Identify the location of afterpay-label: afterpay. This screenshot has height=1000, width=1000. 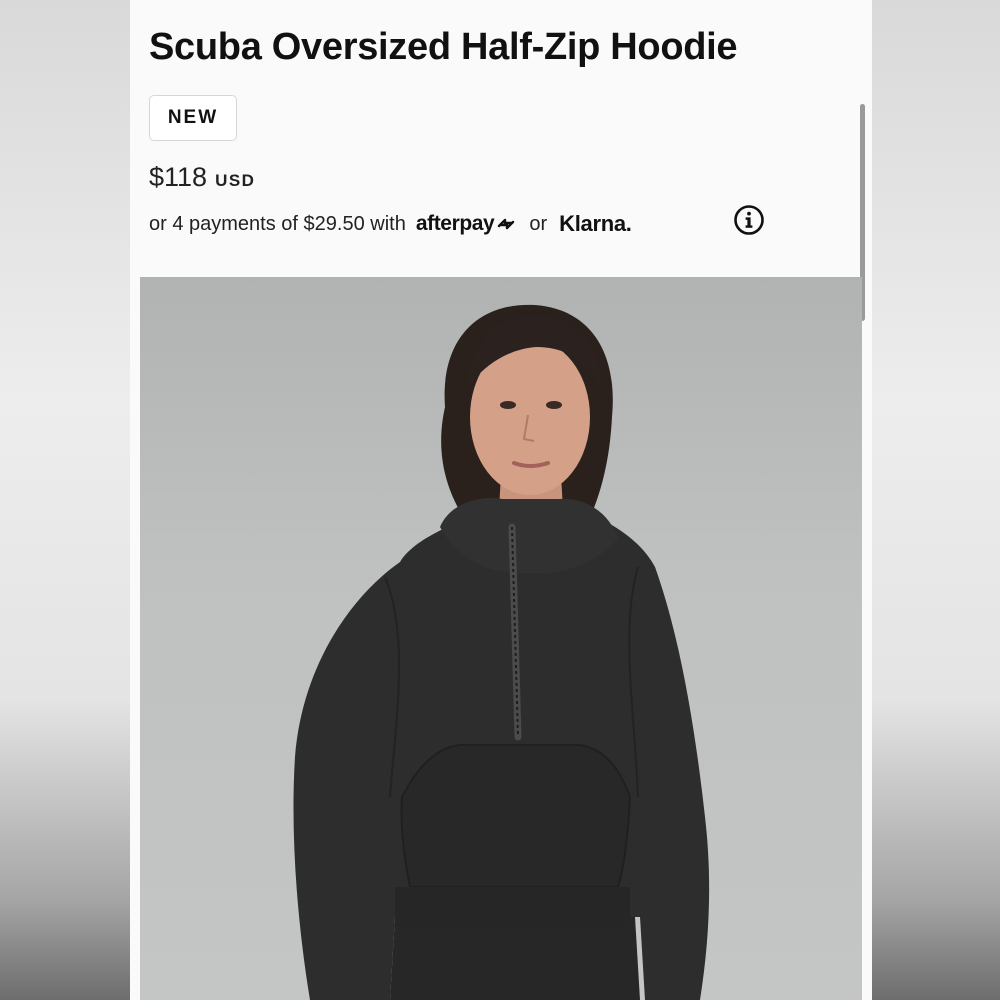
(455, 223).